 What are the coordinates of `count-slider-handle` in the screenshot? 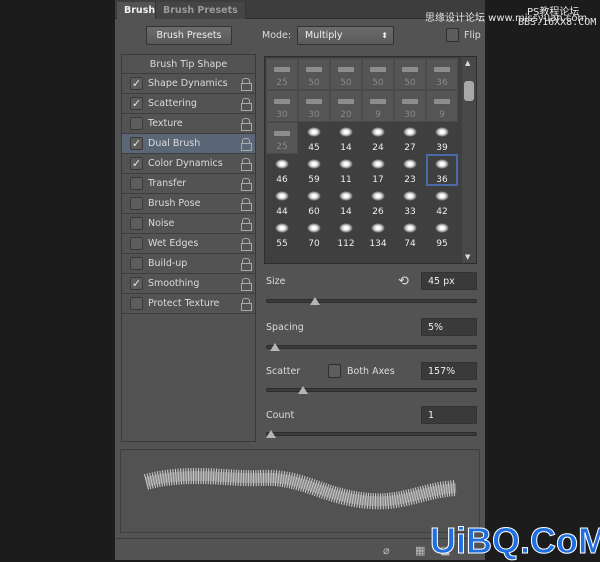 It's located at (271, 434).